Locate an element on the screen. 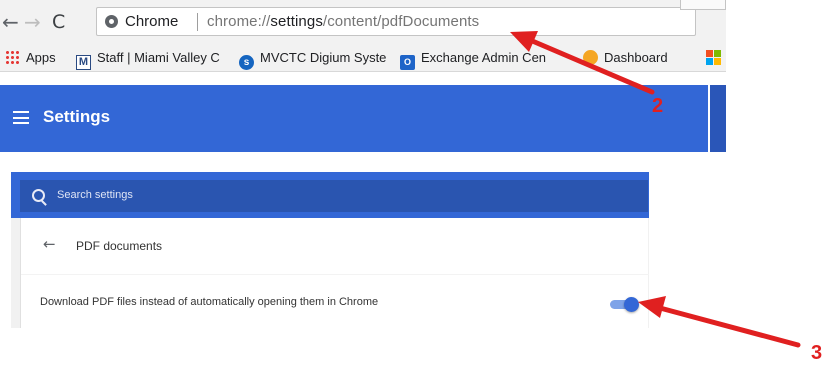 The image size is (832, 366). menu-icon is located at coordinates (21, 117).